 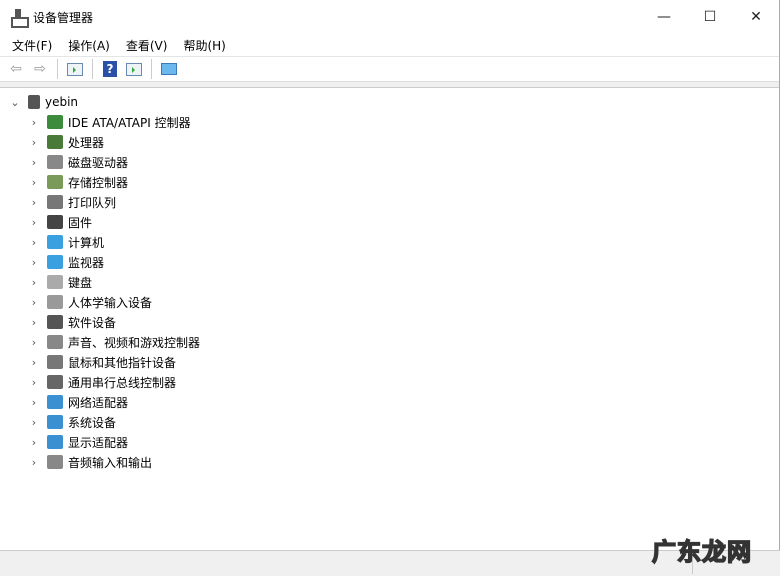 I want to click on menu-bar: 文件(F) 操作(A) 查看(V) 帮助(H), so click(x=389, y=45).